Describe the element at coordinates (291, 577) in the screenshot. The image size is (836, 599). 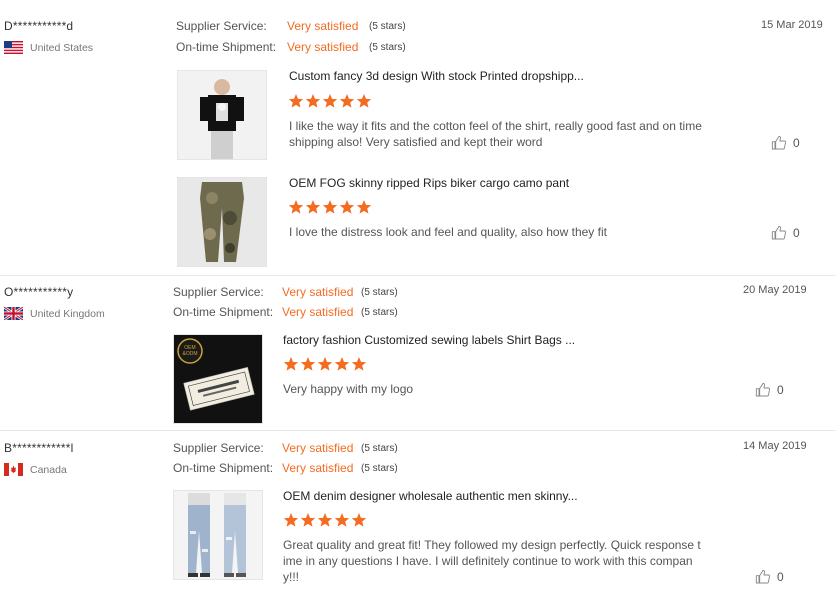
I see `comment-line: y!!!` at that location.